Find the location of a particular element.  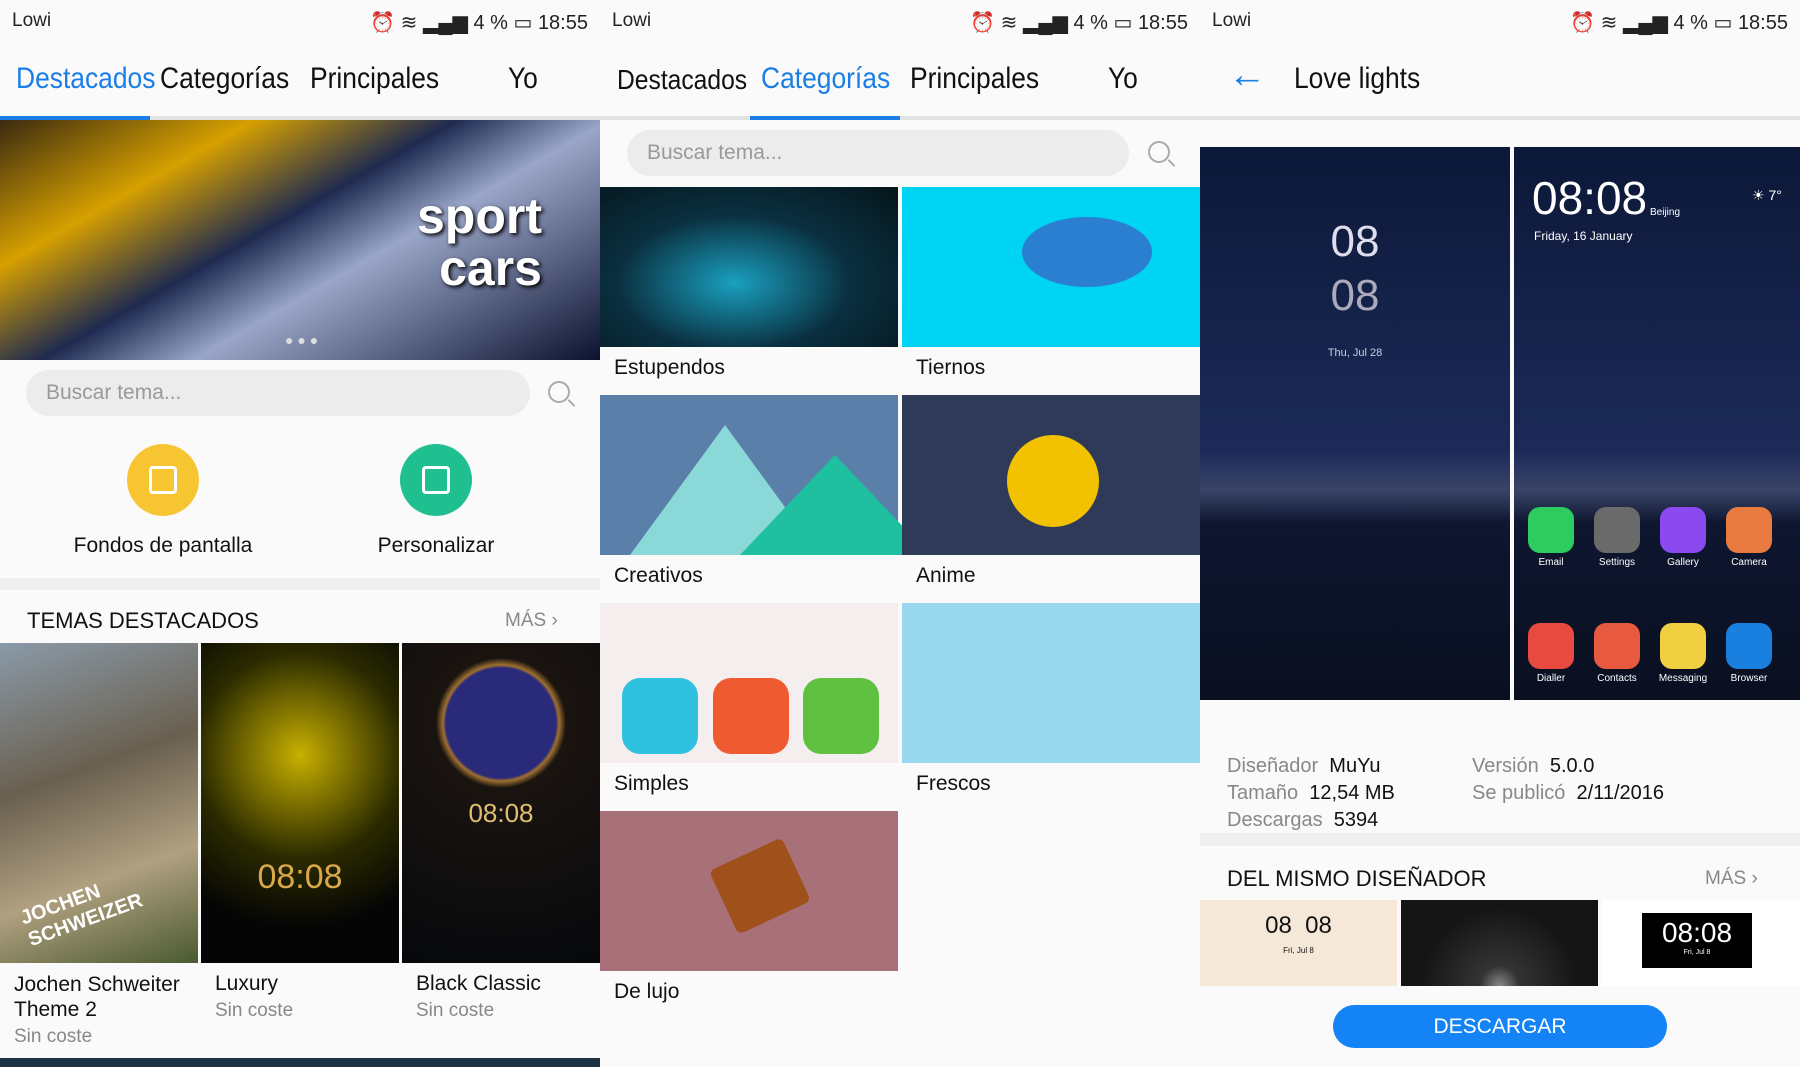

category-label: De lujo is located at coordinates (647, 991).